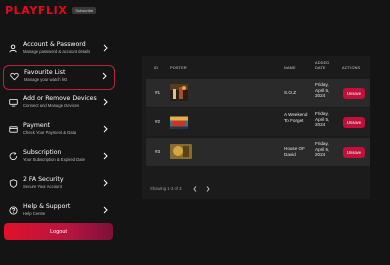 The image size is (390, 265). Describe the element at coordinates (166, 188) in the screenshot. I see `pagination-status: Showing 1-3 of 3` at that location.